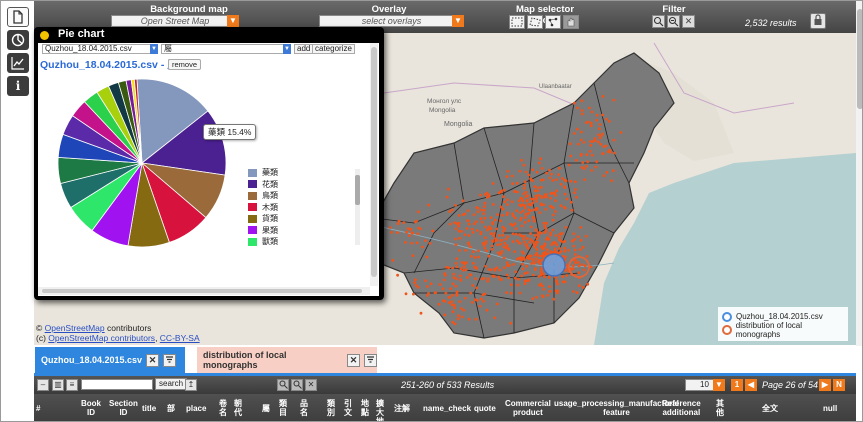 The width and height of the screenshot is (863, 422). I want to click on search-button: search, so click(171, 384).